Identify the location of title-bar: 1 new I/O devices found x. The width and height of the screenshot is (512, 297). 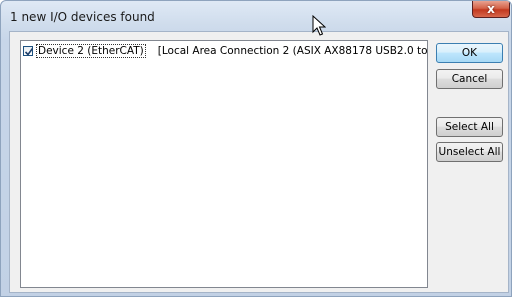
(256, 16).